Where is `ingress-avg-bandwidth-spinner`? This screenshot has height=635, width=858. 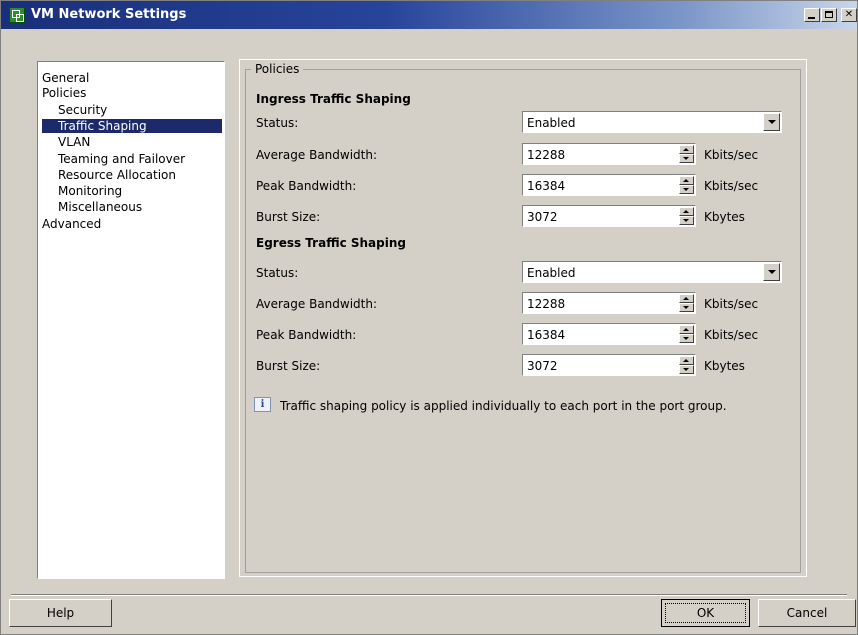 ingress-avg-bandwidth-spinner is located at coordinates (686, 154).